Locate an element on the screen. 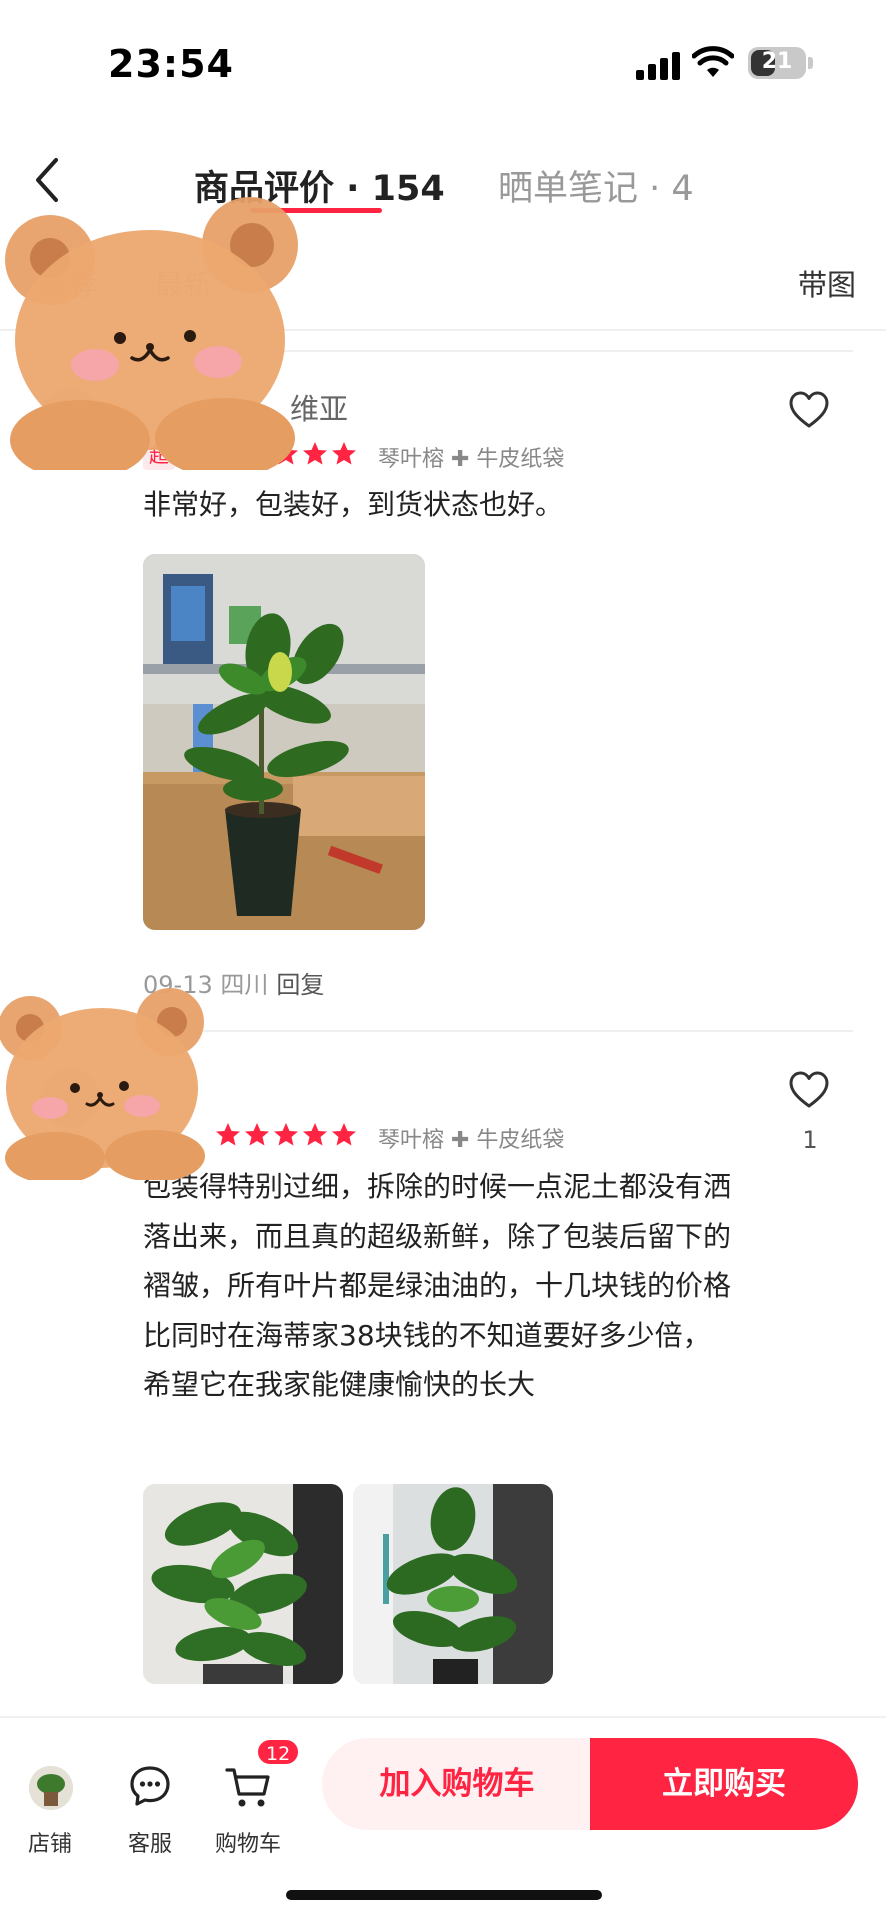 The height and width of the screenshot is (1920, 886). buy-now-button: 立即购买 is located at coordinates (724, 1784).